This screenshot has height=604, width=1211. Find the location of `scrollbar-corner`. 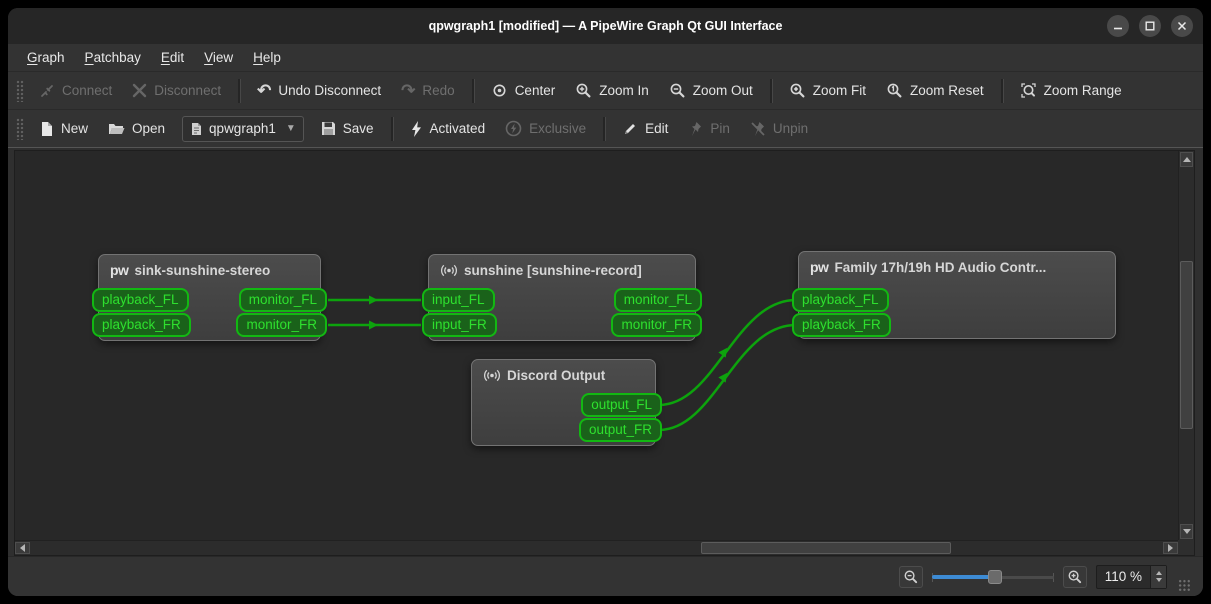

scrollbar-corner is located at coordinates (1186, 547).